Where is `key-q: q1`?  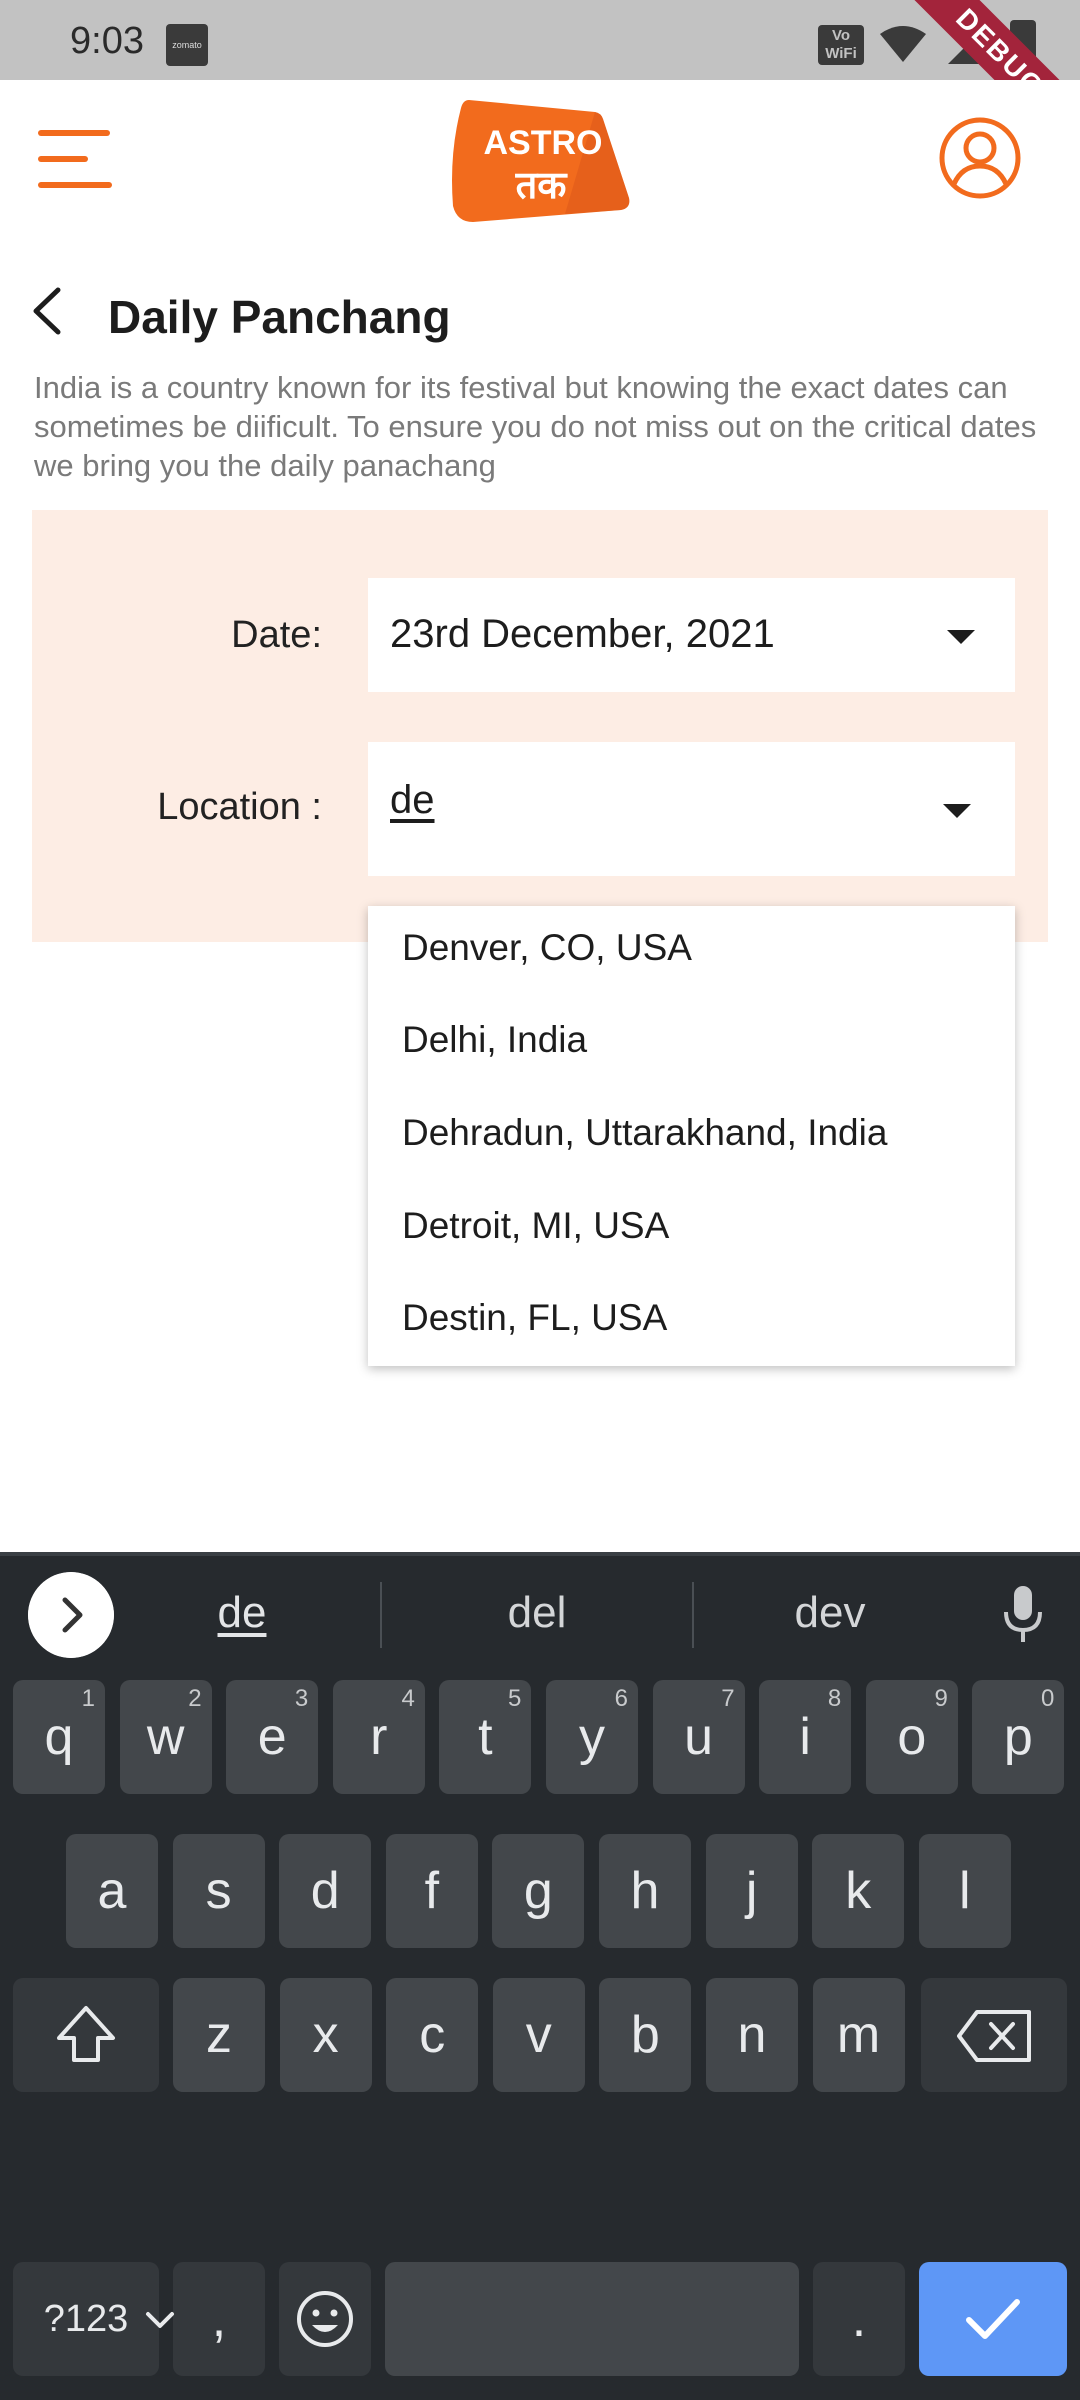
key-q: q1 is located at coordinates (59, 1737).